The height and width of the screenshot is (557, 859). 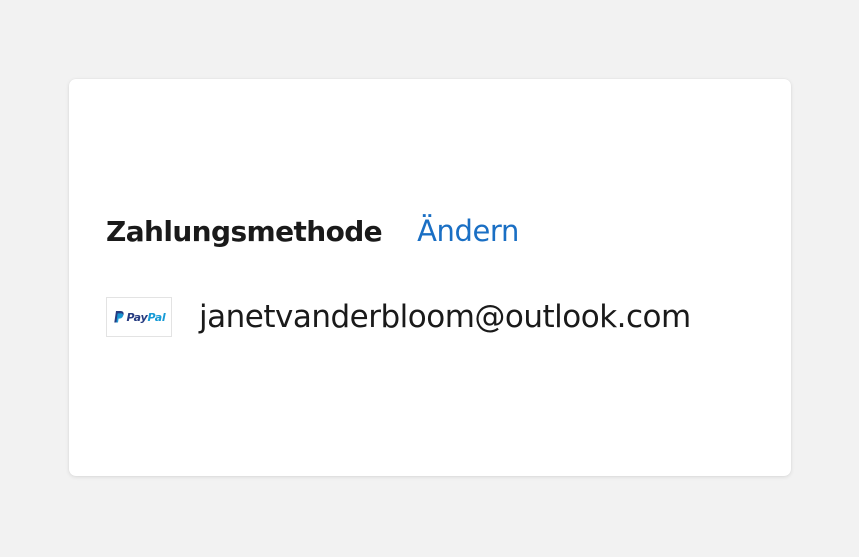 I want to click on payment-method-row: PayPal janetvanderbloom@outlook.com, so click(x=398, y=317).